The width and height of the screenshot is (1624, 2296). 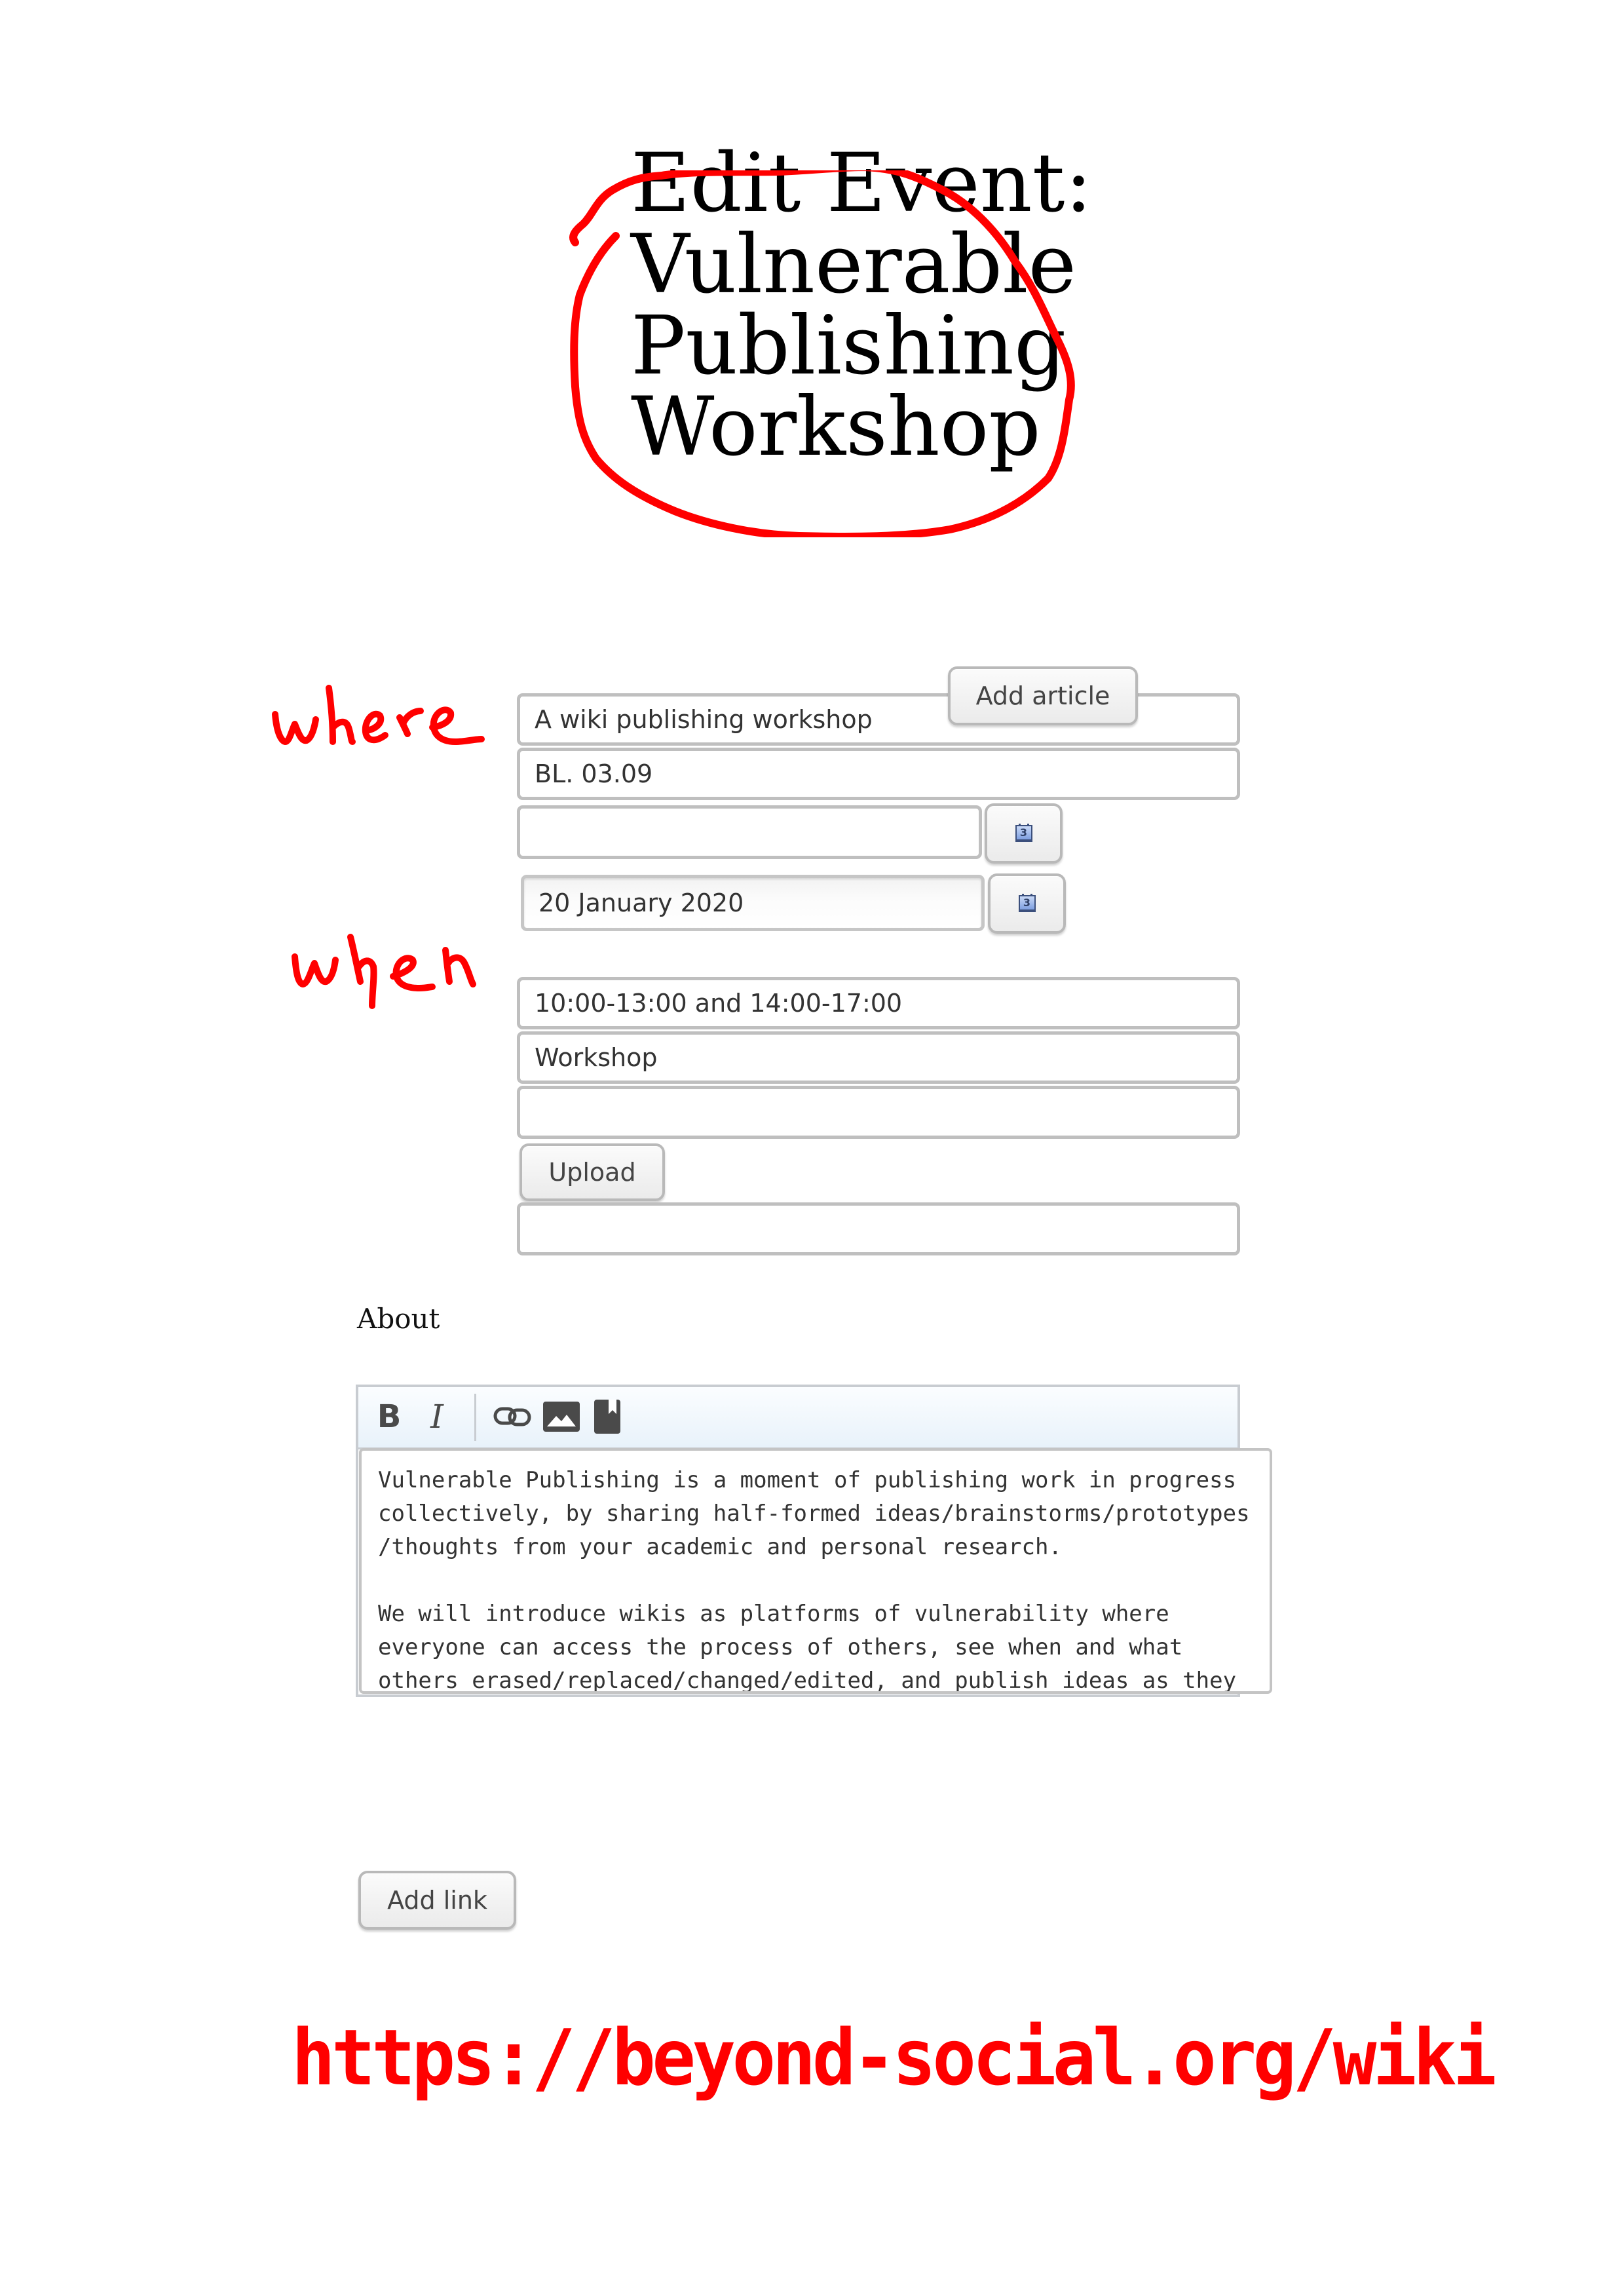 I want to click on bold-button: B, so click(x=389, y=1417).